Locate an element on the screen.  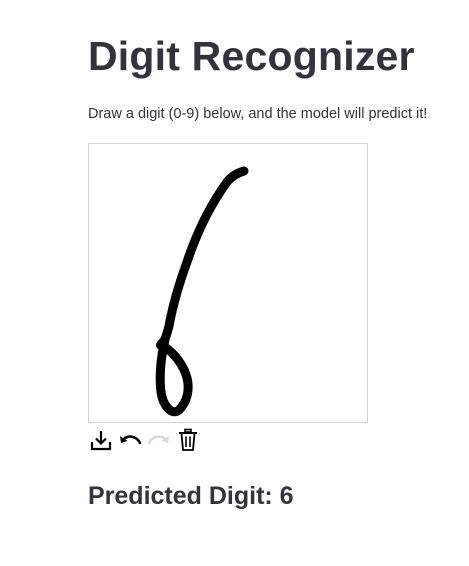
redo-icon is located at coordinates (158, 440).